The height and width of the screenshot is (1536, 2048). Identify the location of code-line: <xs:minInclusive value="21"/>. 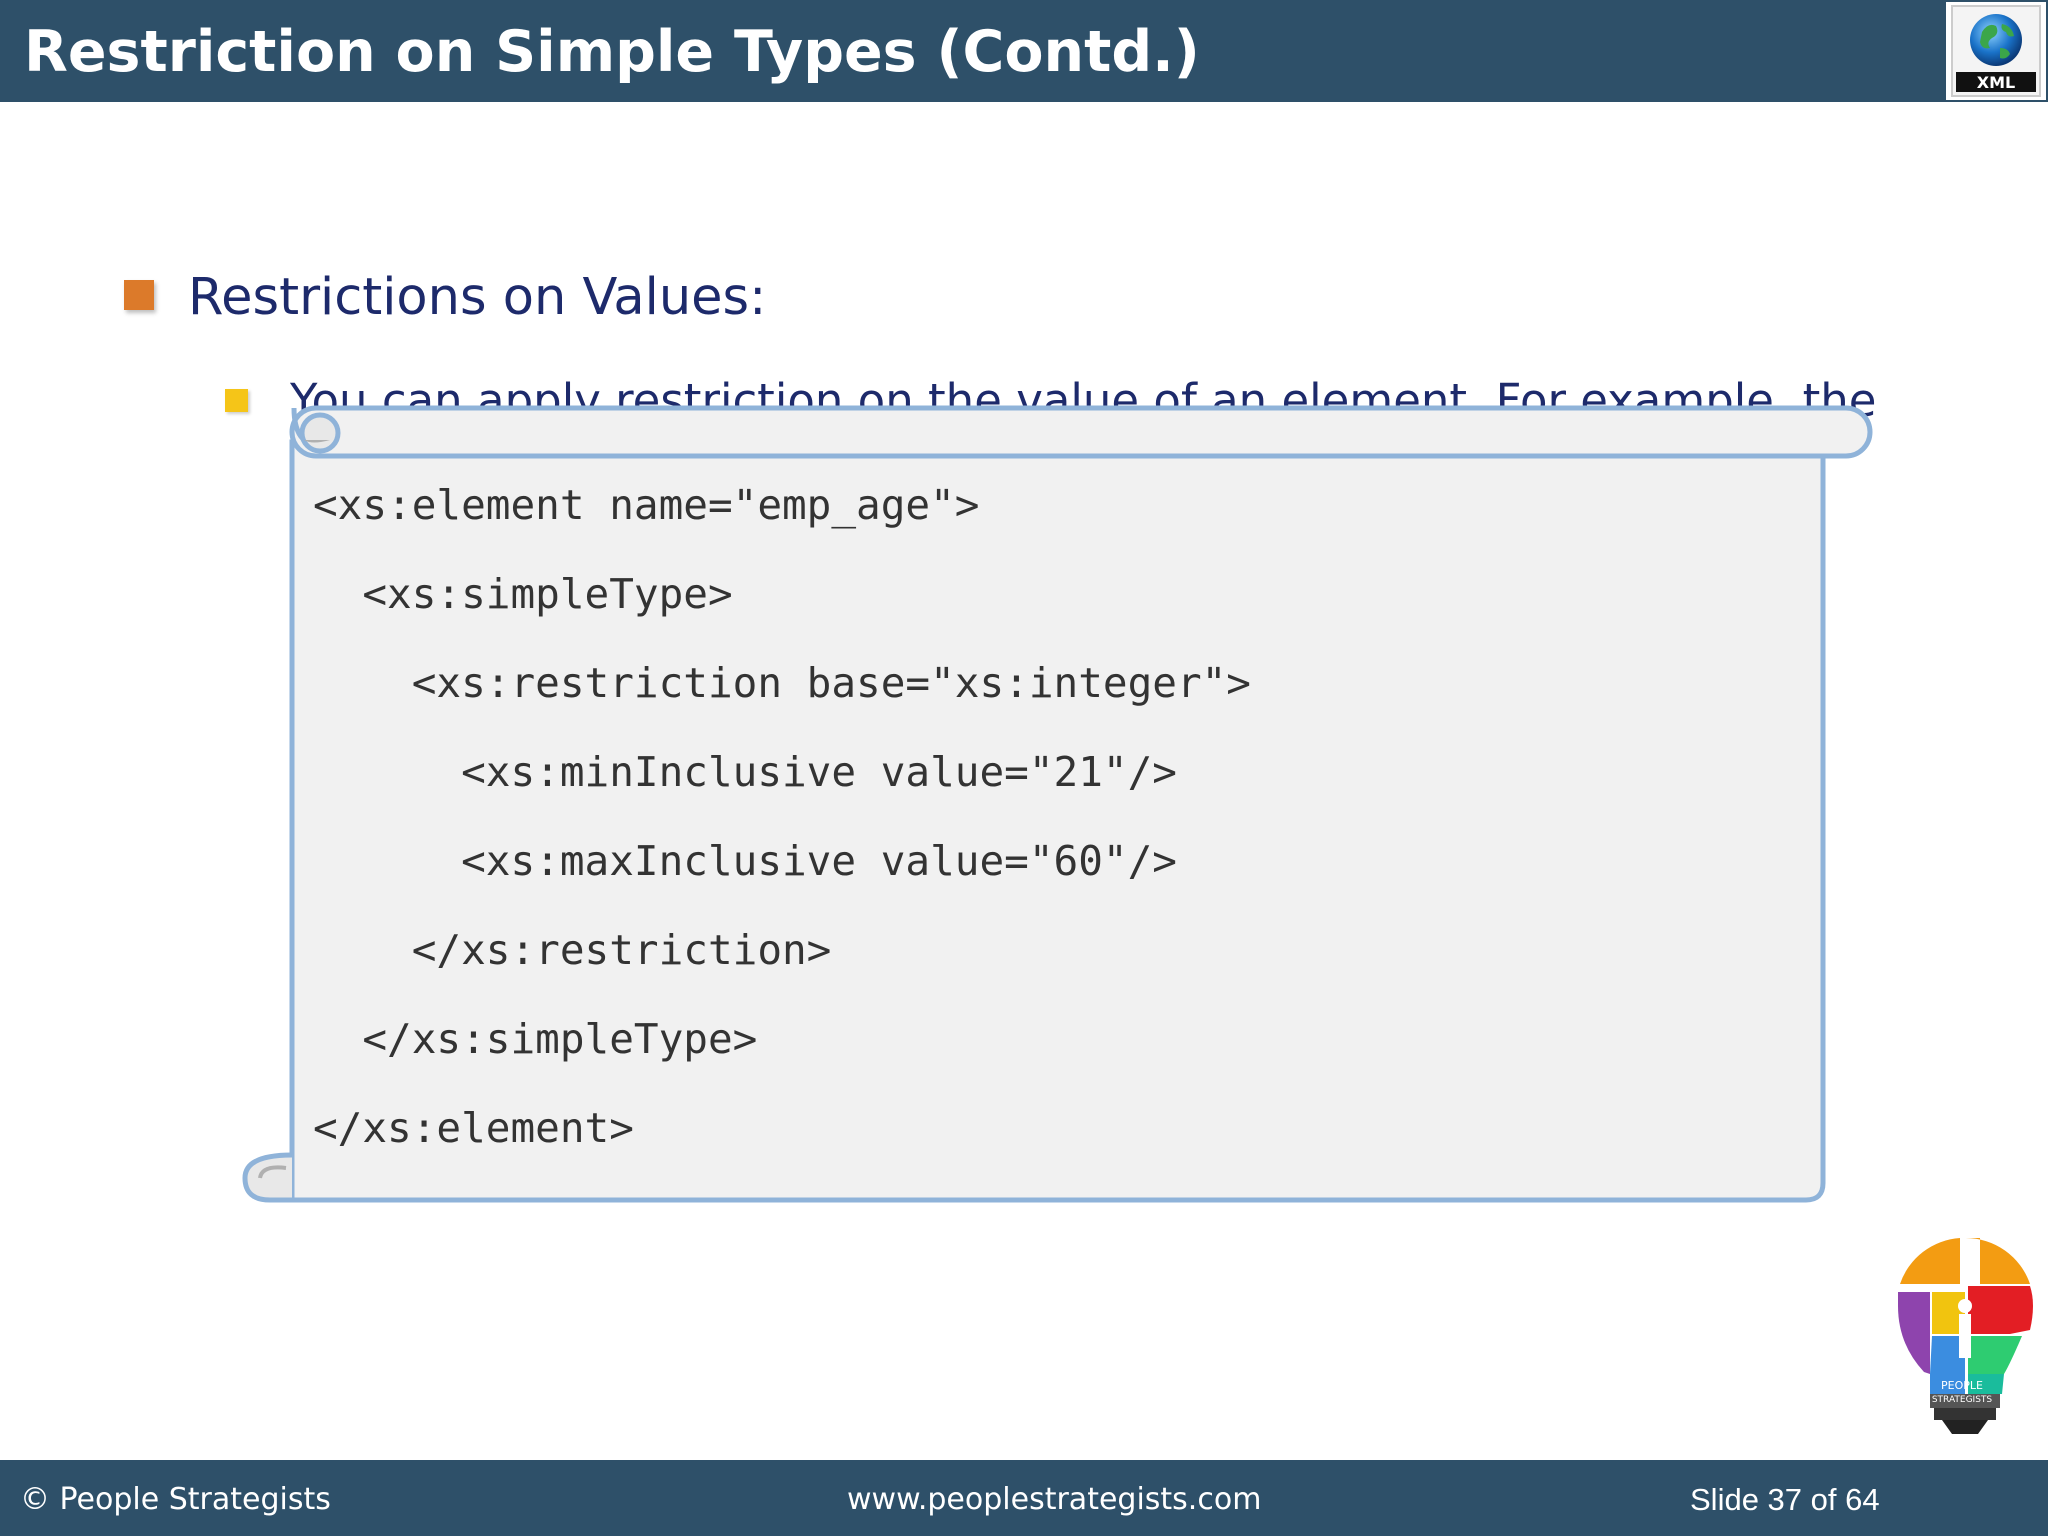
(745, 772).